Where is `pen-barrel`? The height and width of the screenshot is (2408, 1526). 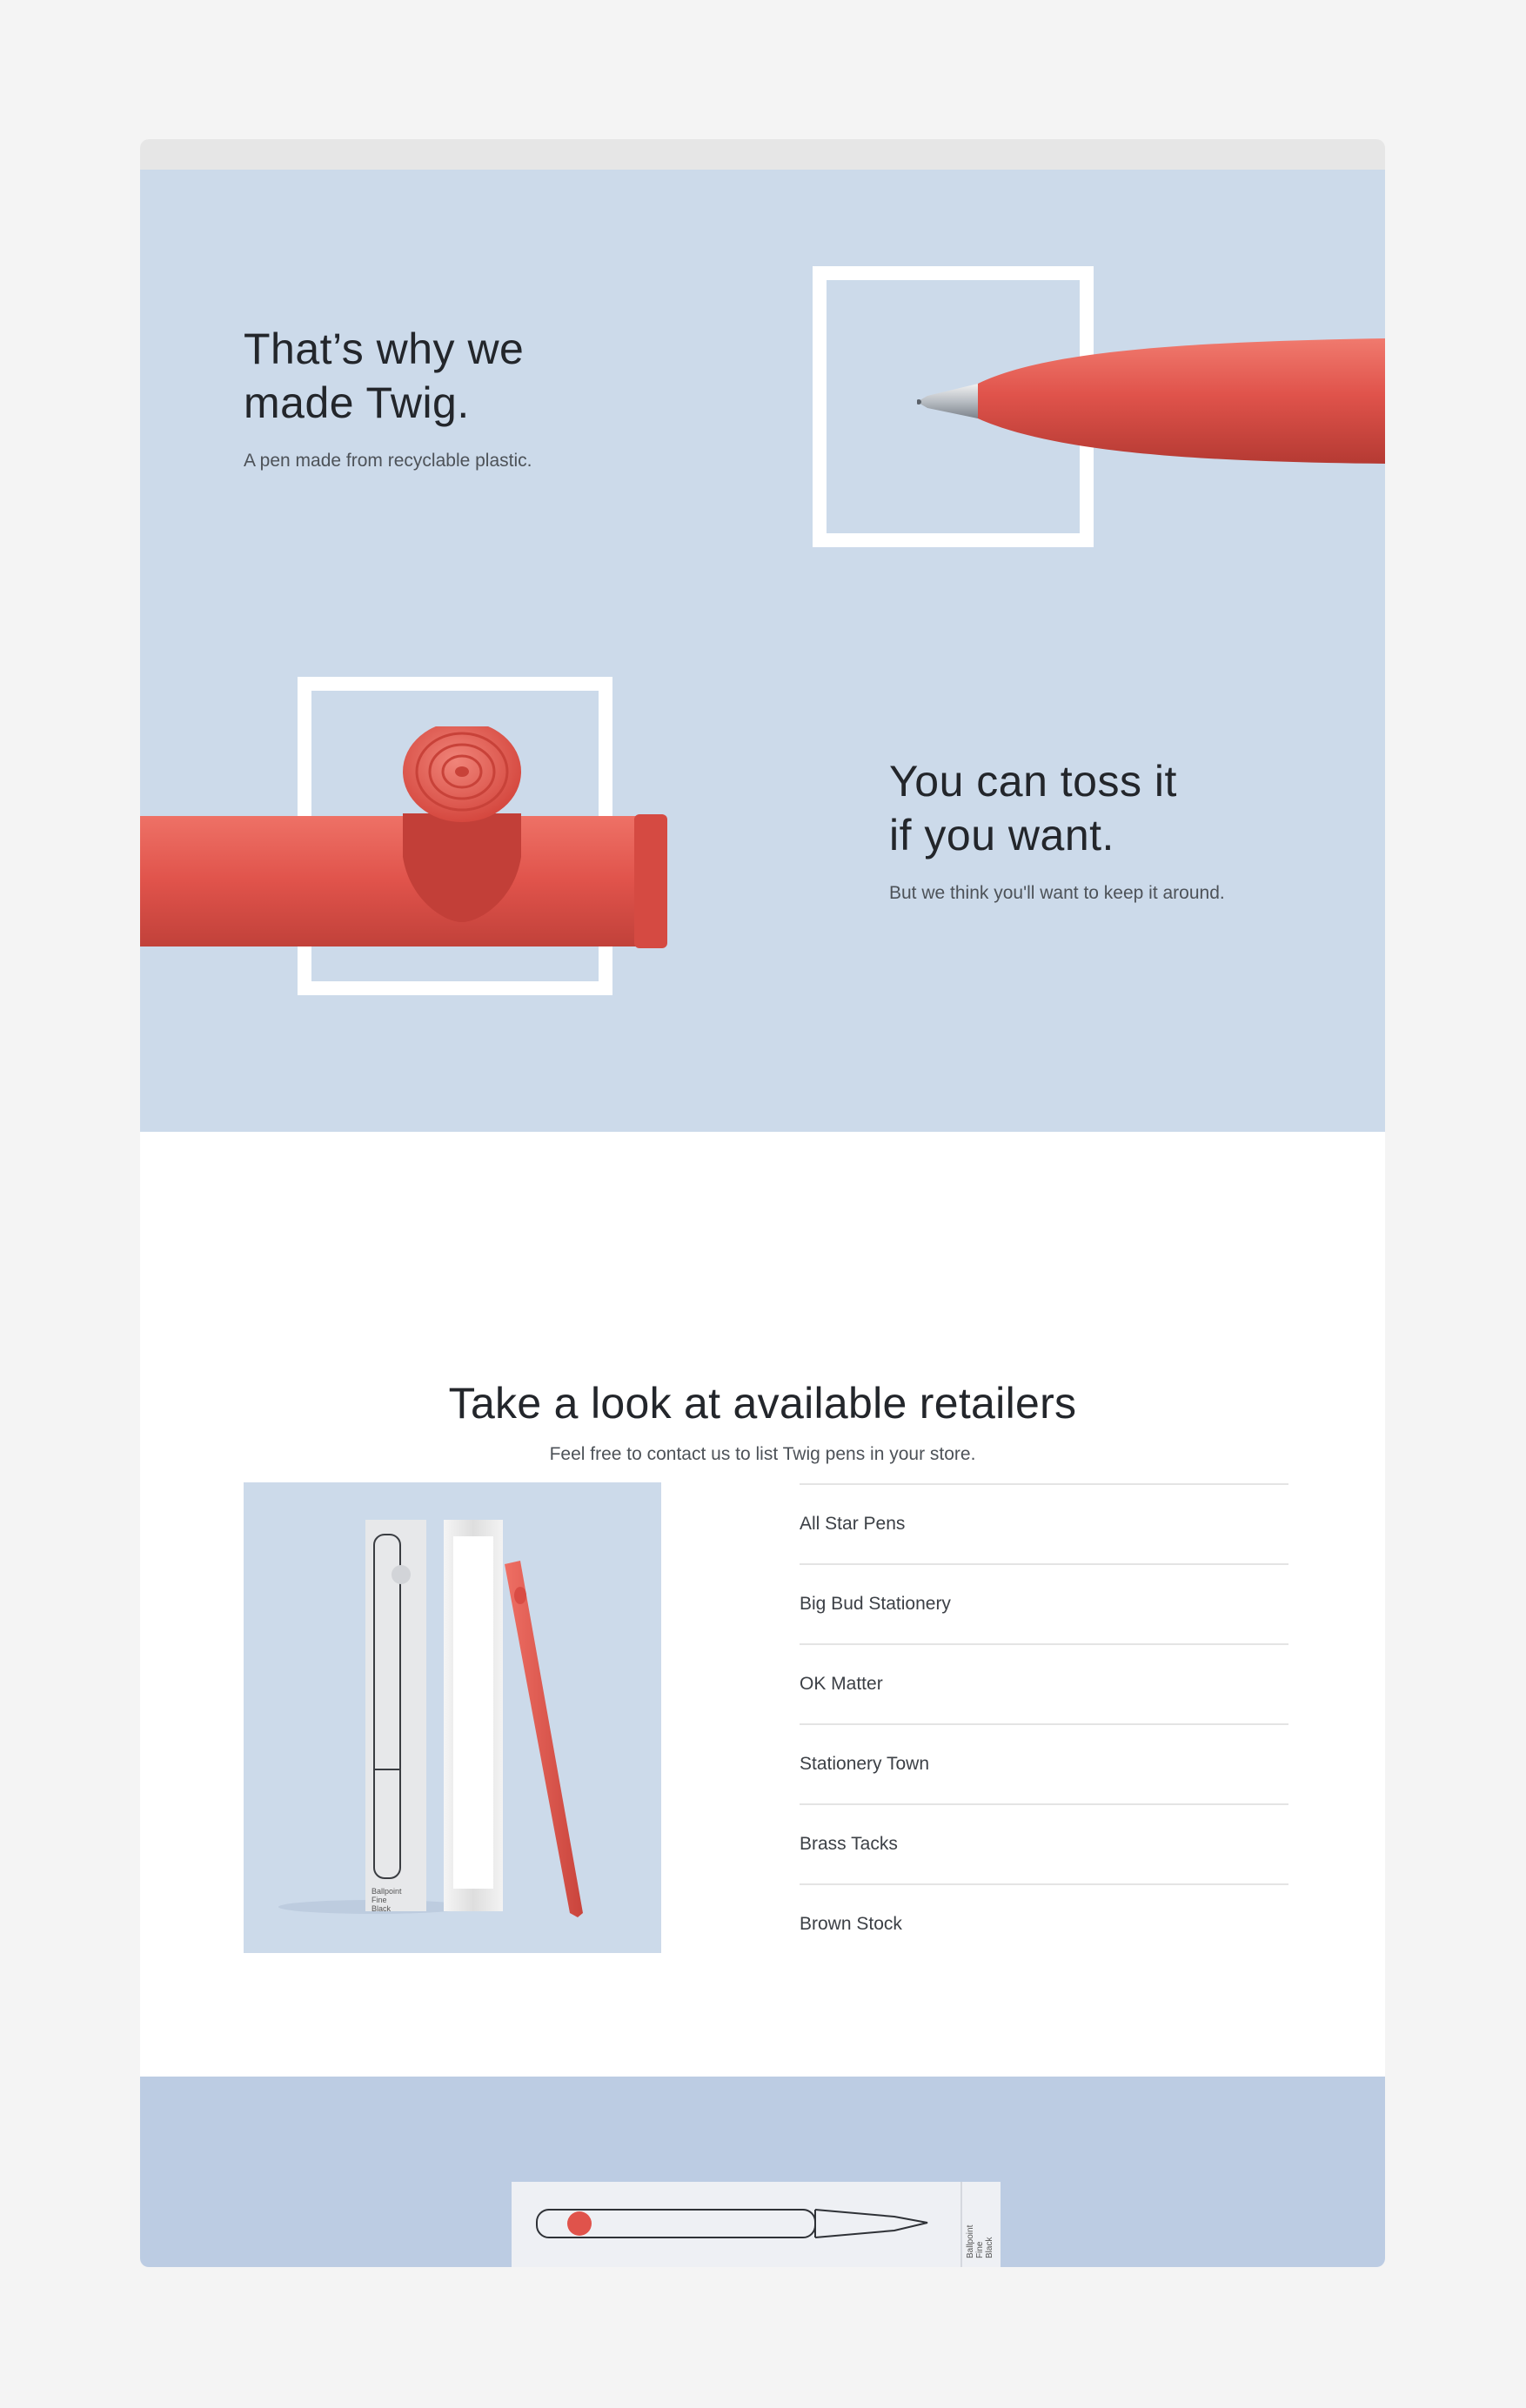
pen-barrel is located at coordinates (1156, 401).